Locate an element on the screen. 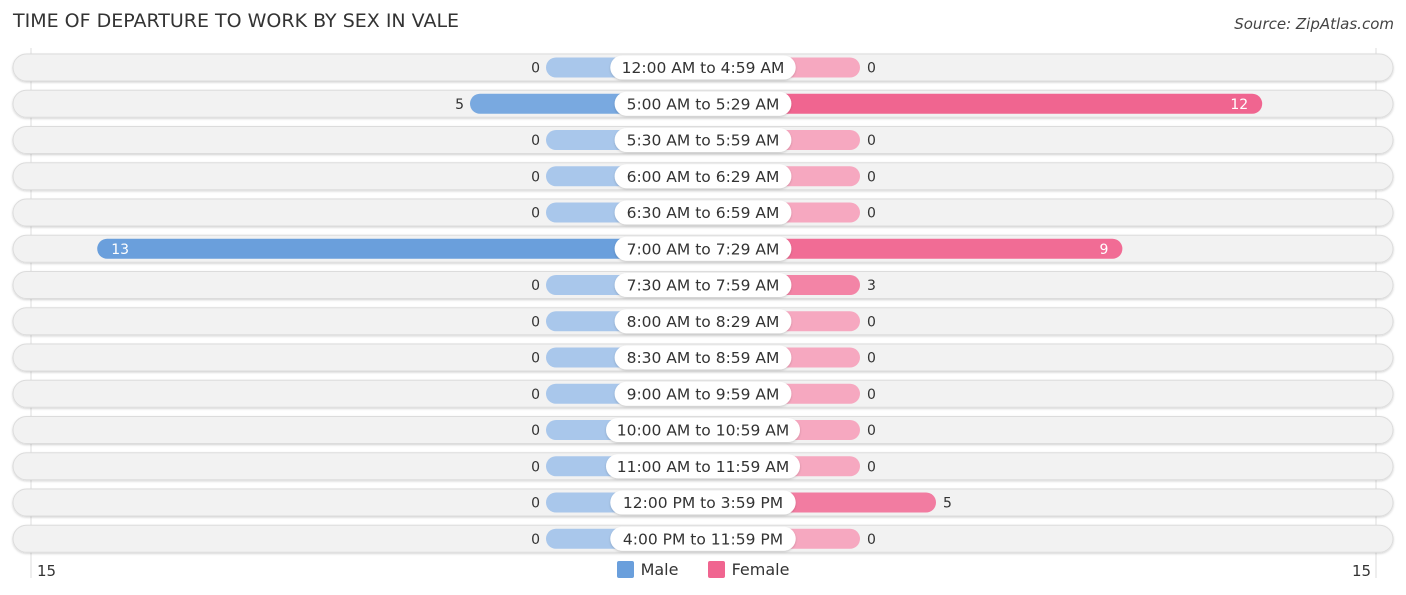  table-row: 10:00 AM to 10:59 AM 0 0 is located at coordinates (703, 430).